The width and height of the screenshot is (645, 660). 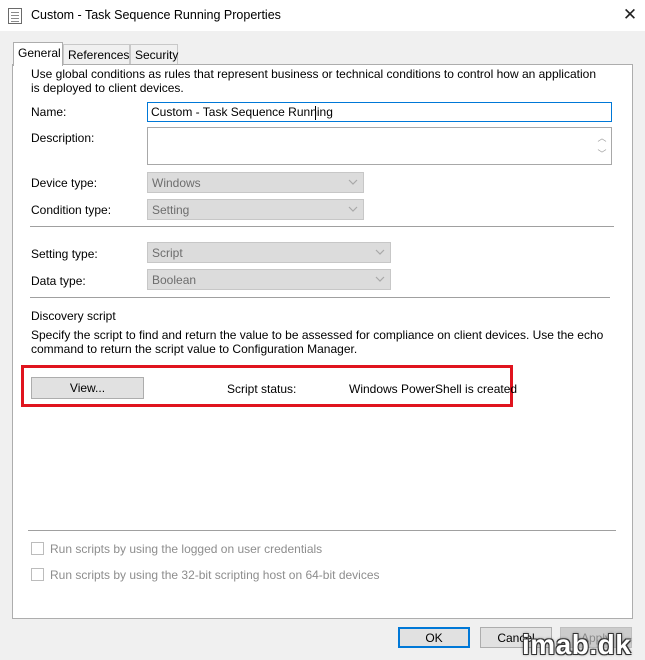 What do you see at coordinates (577, 644) in the screenshot?
I see `watermark-logo: imab.dk` at bounding box center [577, 644].